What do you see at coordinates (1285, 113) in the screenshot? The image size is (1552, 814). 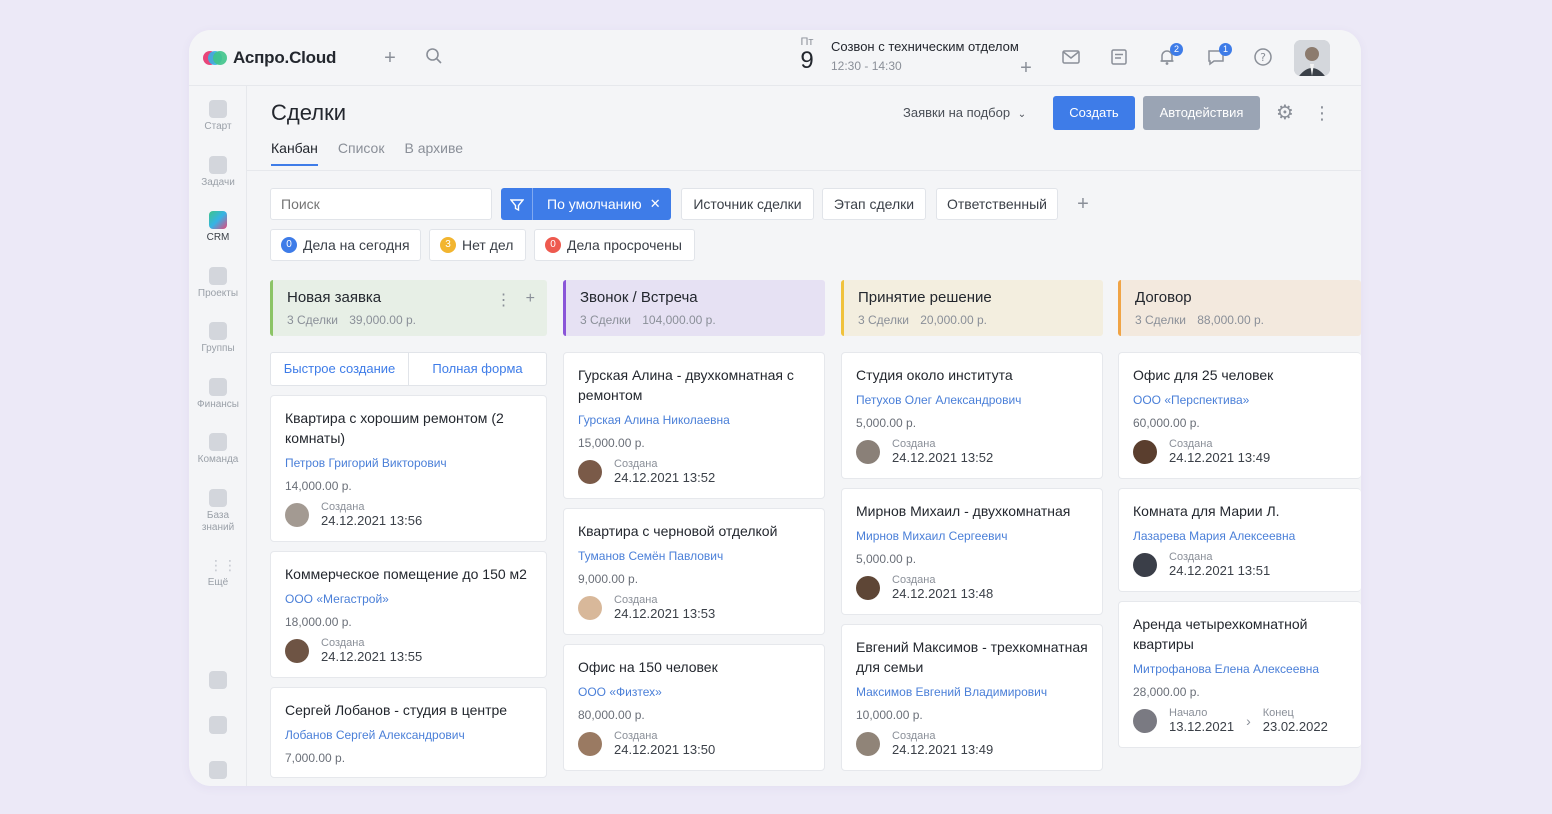 I see `gear-icon: ⚙` at bounding box center [1285, 113].